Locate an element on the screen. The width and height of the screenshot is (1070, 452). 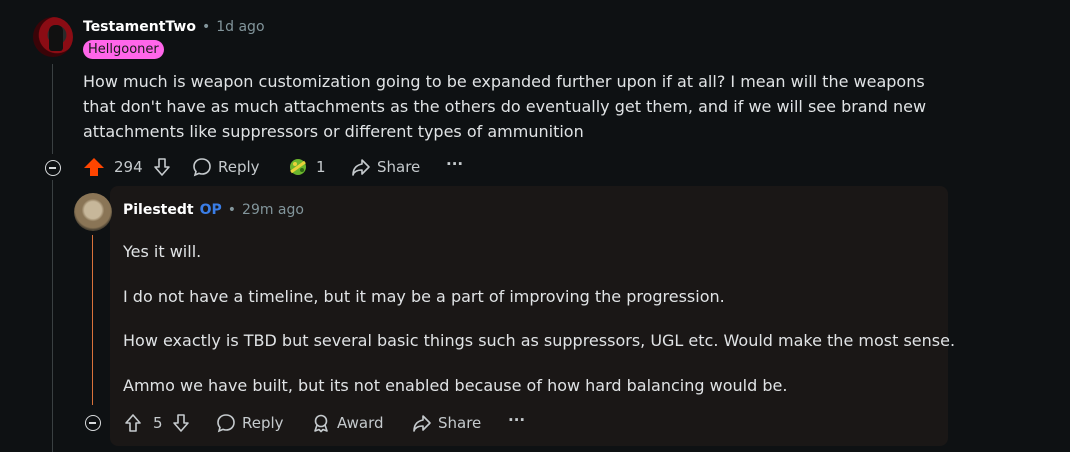
award-count: 1 is located at coordinates (321, 167).